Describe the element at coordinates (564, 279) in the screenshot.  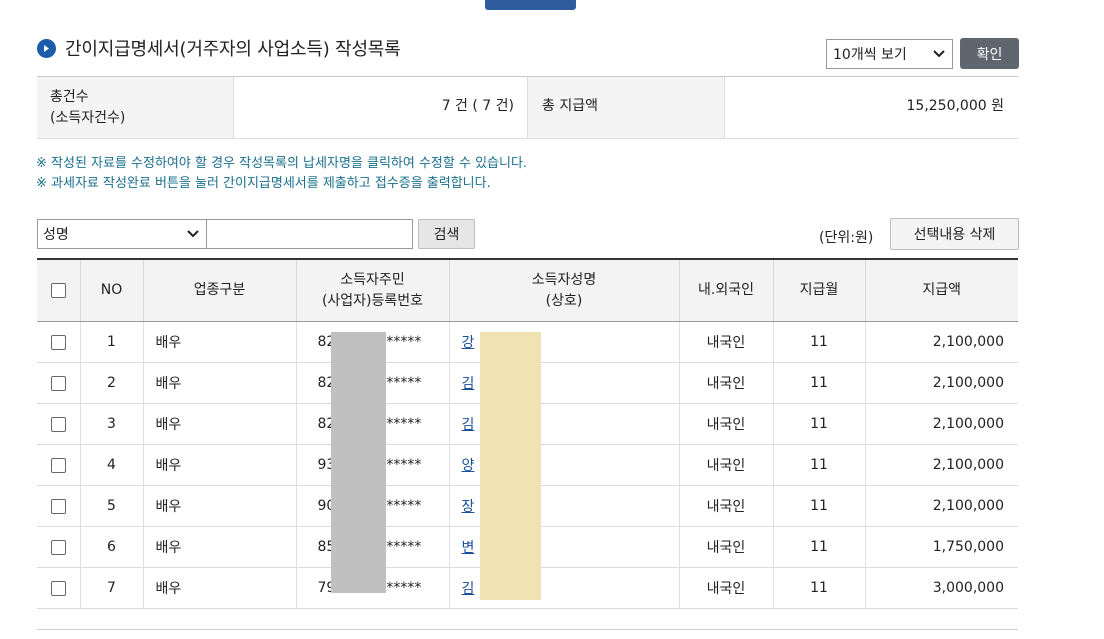
I see `header-name-line1: 소득자성명` at that location.